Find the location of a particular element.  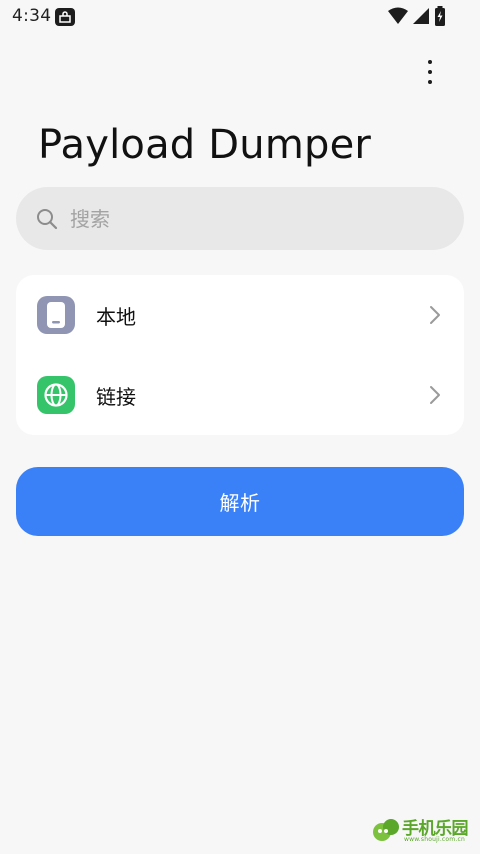

status-time: 4:34 is located at coordinates (32, 16).